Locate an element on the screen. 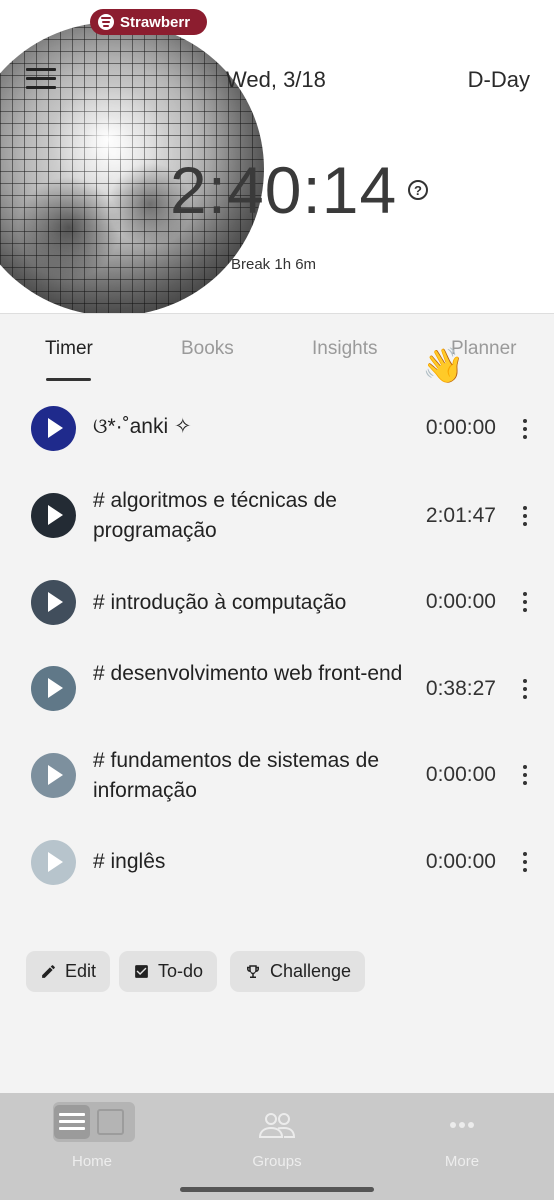  hamburger-menu-icon is located at coordinates (41, 80).